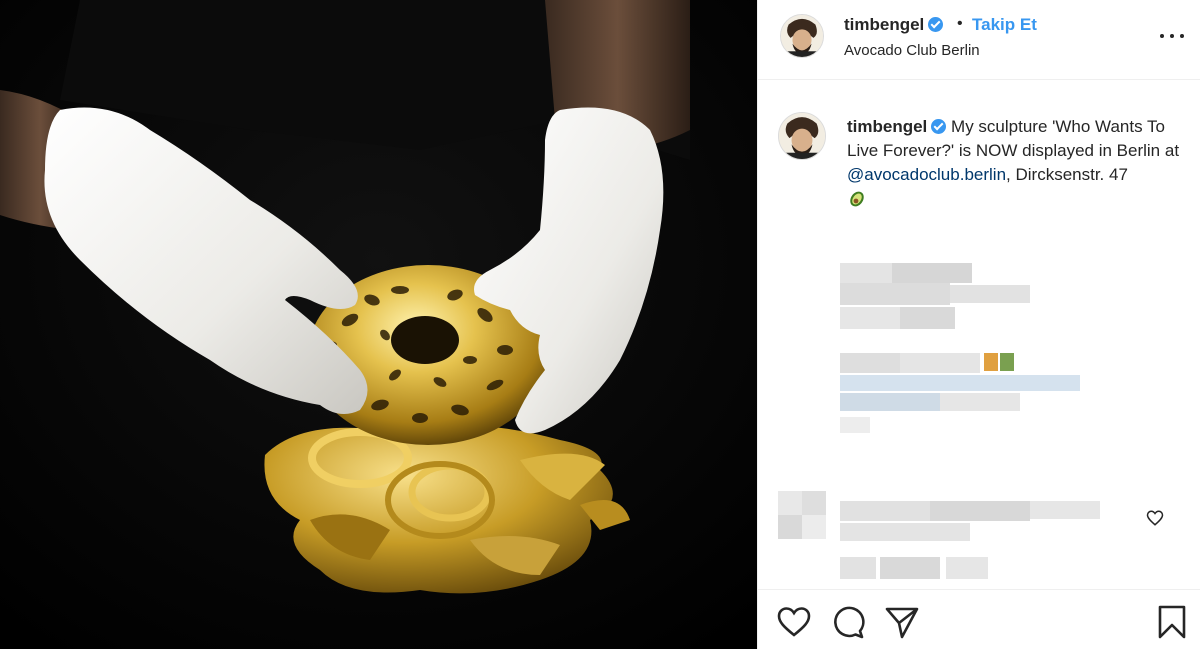  What do you see at coordinates (1173, 36) in the screenshot?
I see `more-options-icon` at bounding box center [1173, 36].